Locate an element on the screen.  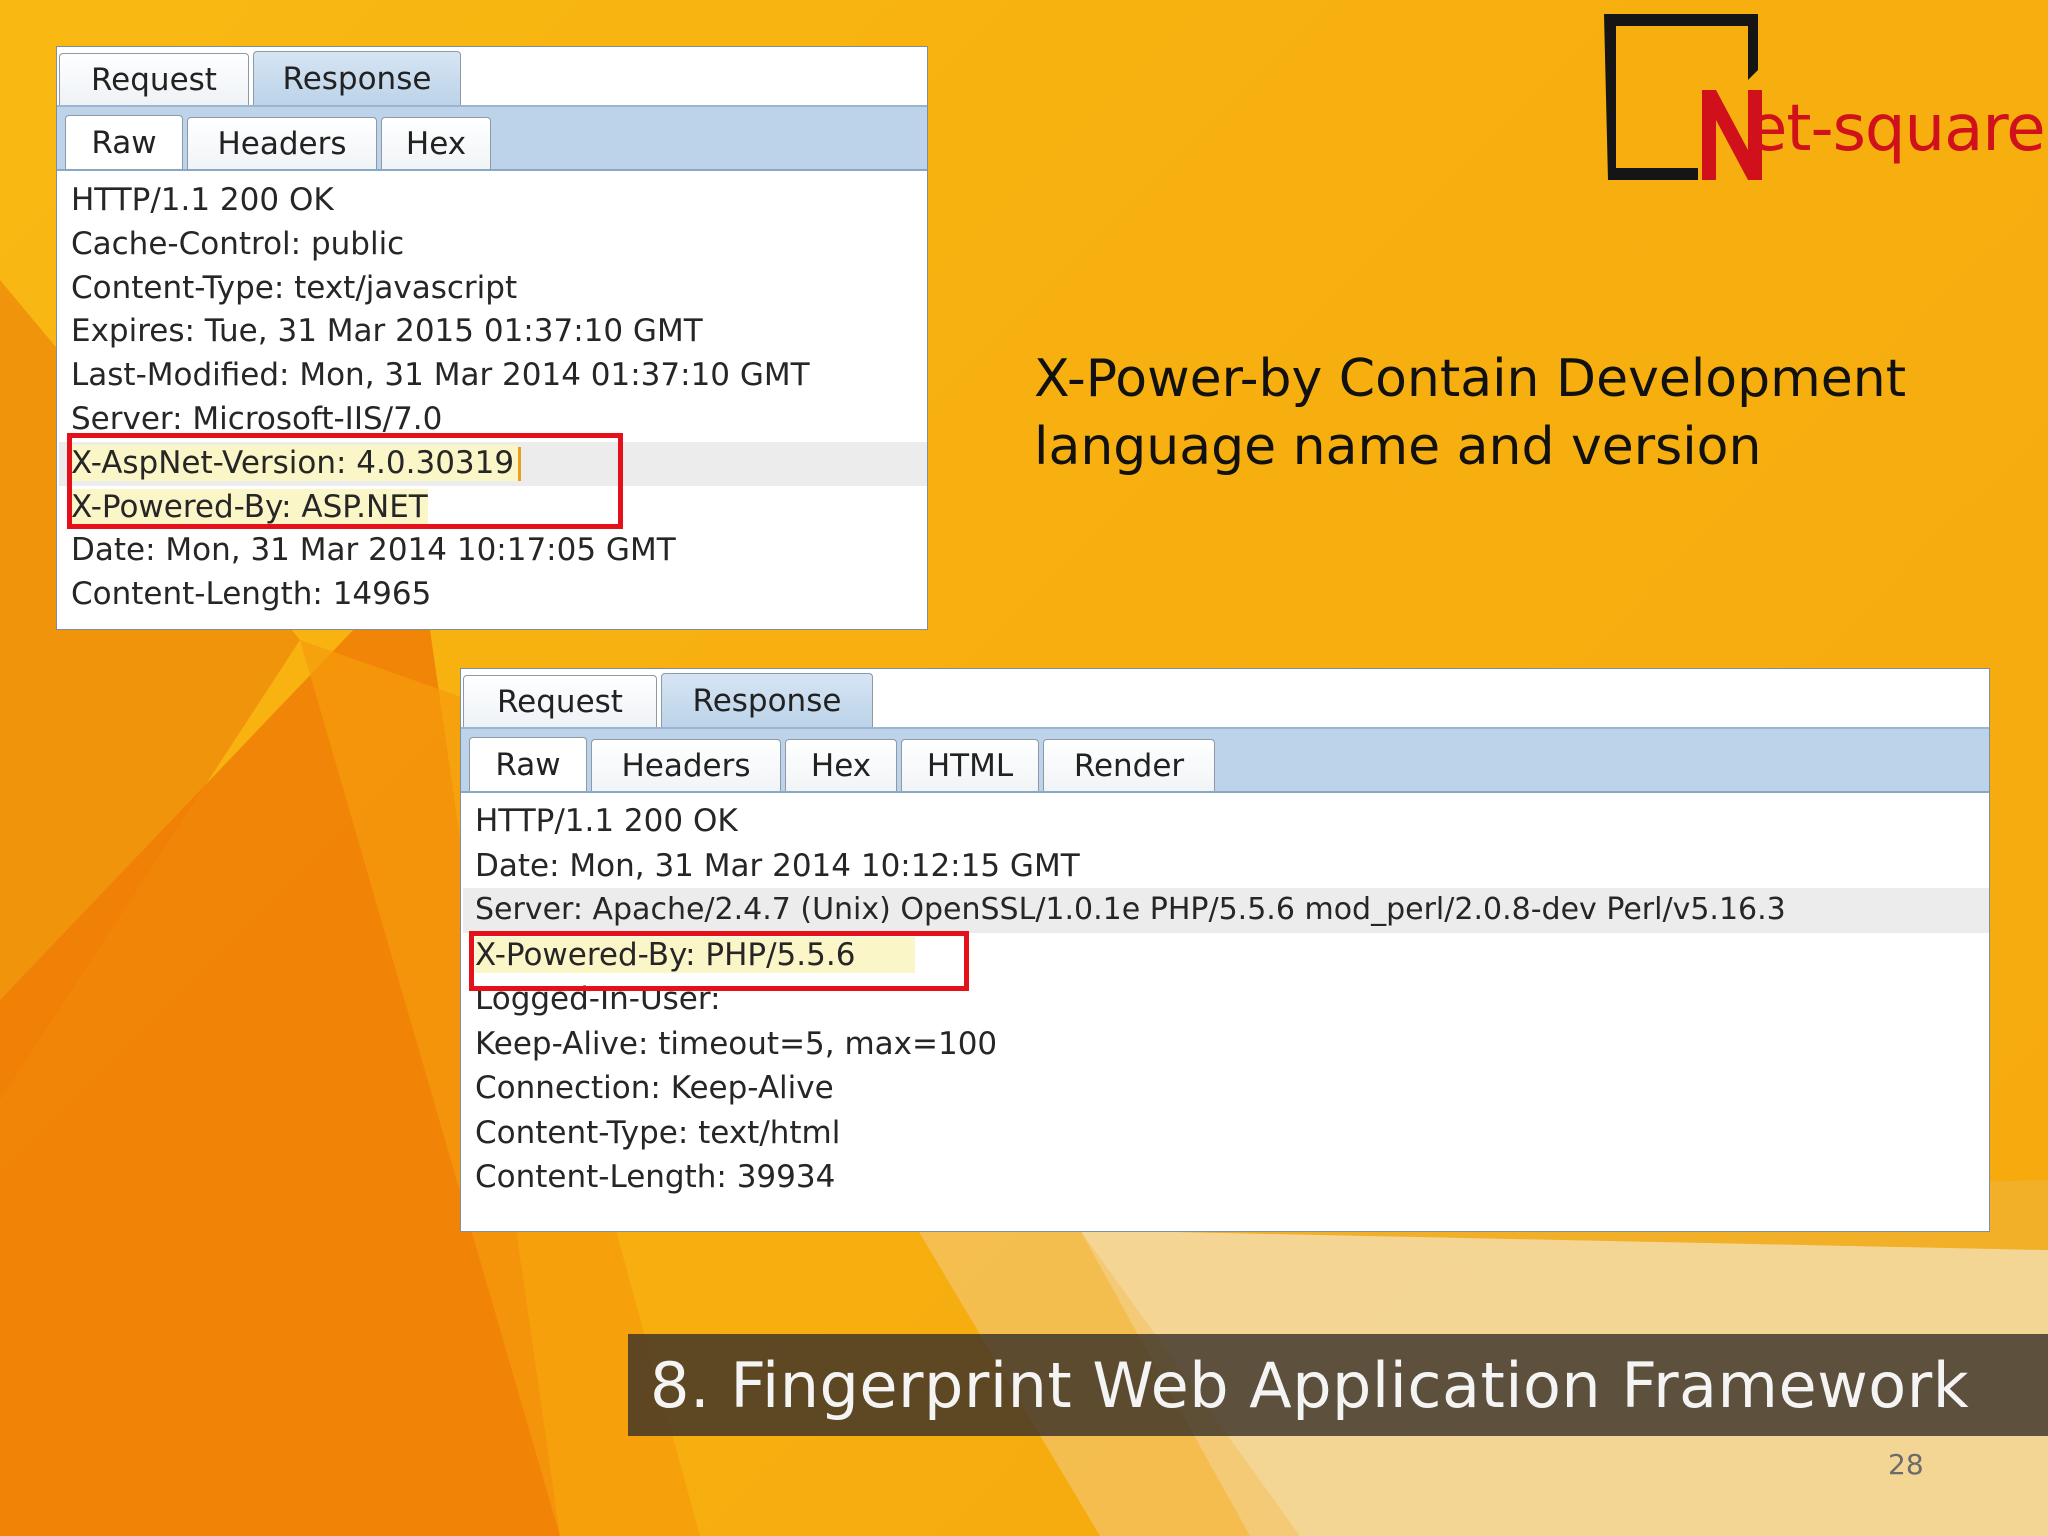
subtab-html: HTML is located at coordinates (970, 765).